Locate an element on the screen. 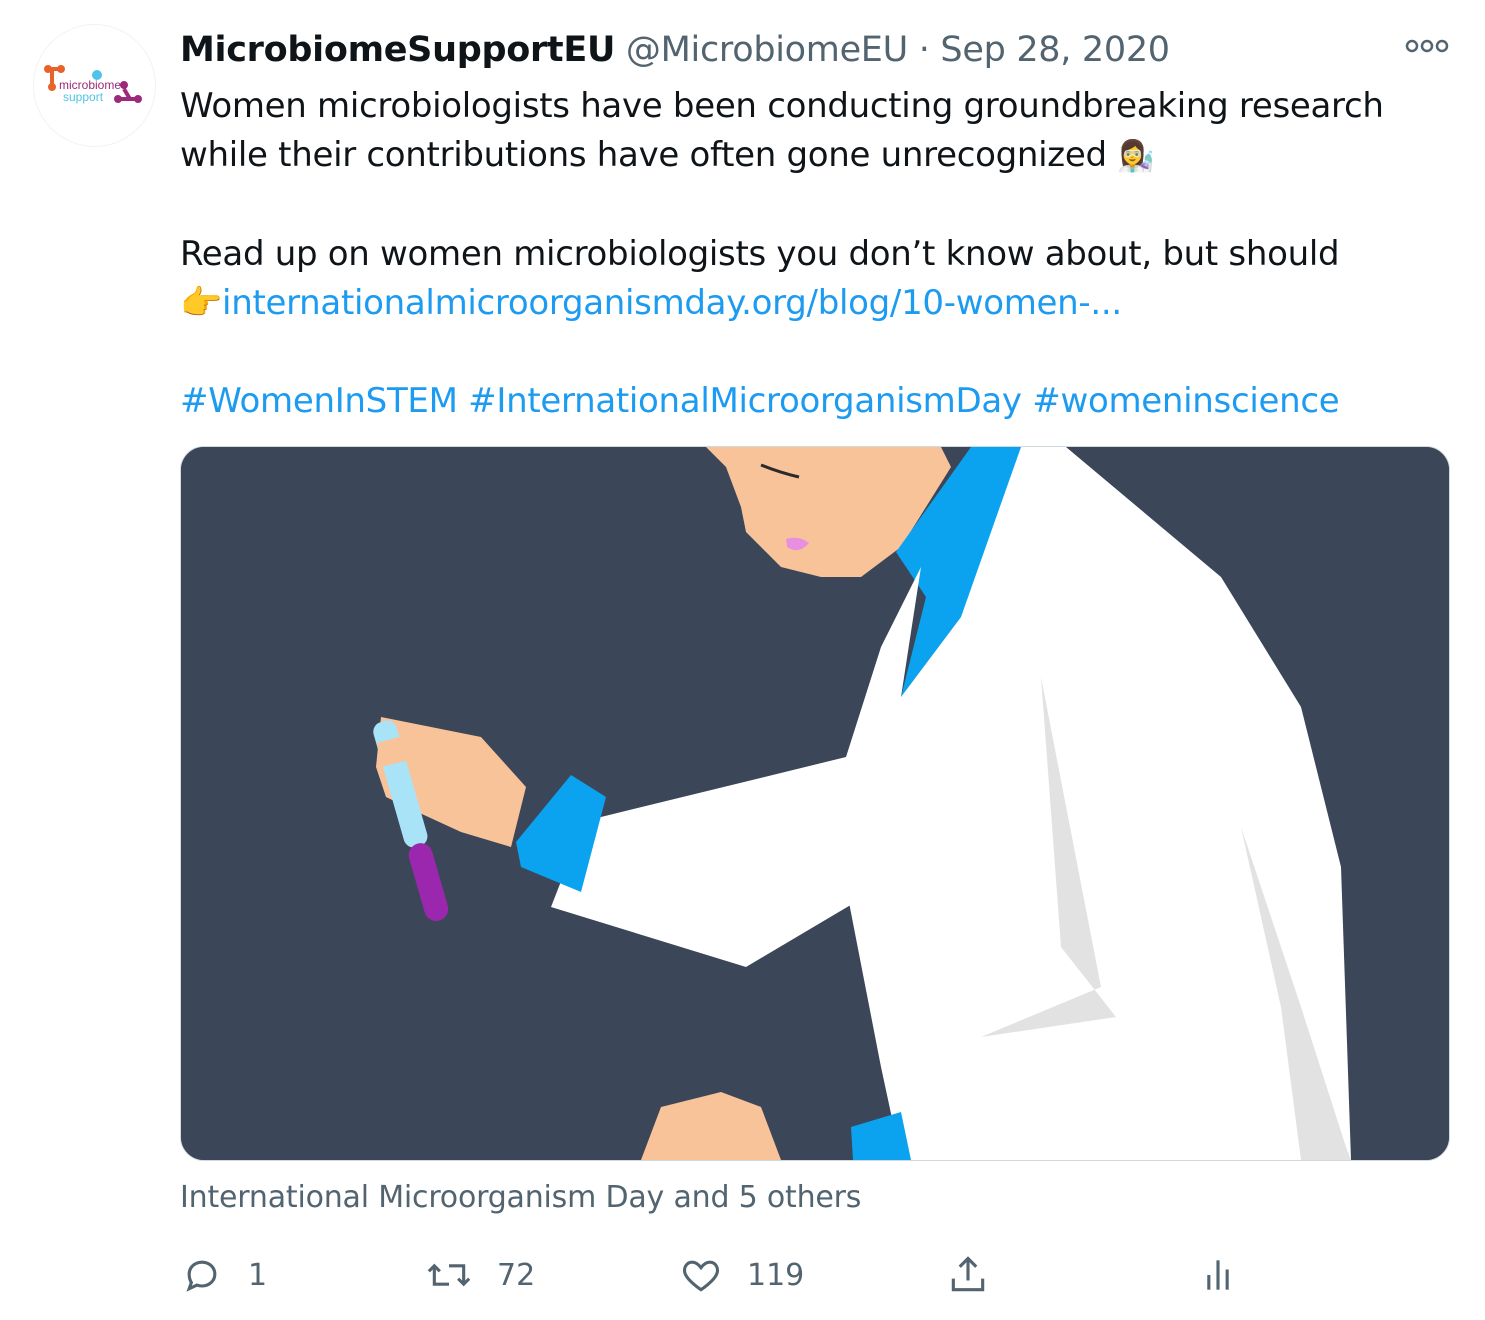  more-icon is located at coordinates (1427, 46).